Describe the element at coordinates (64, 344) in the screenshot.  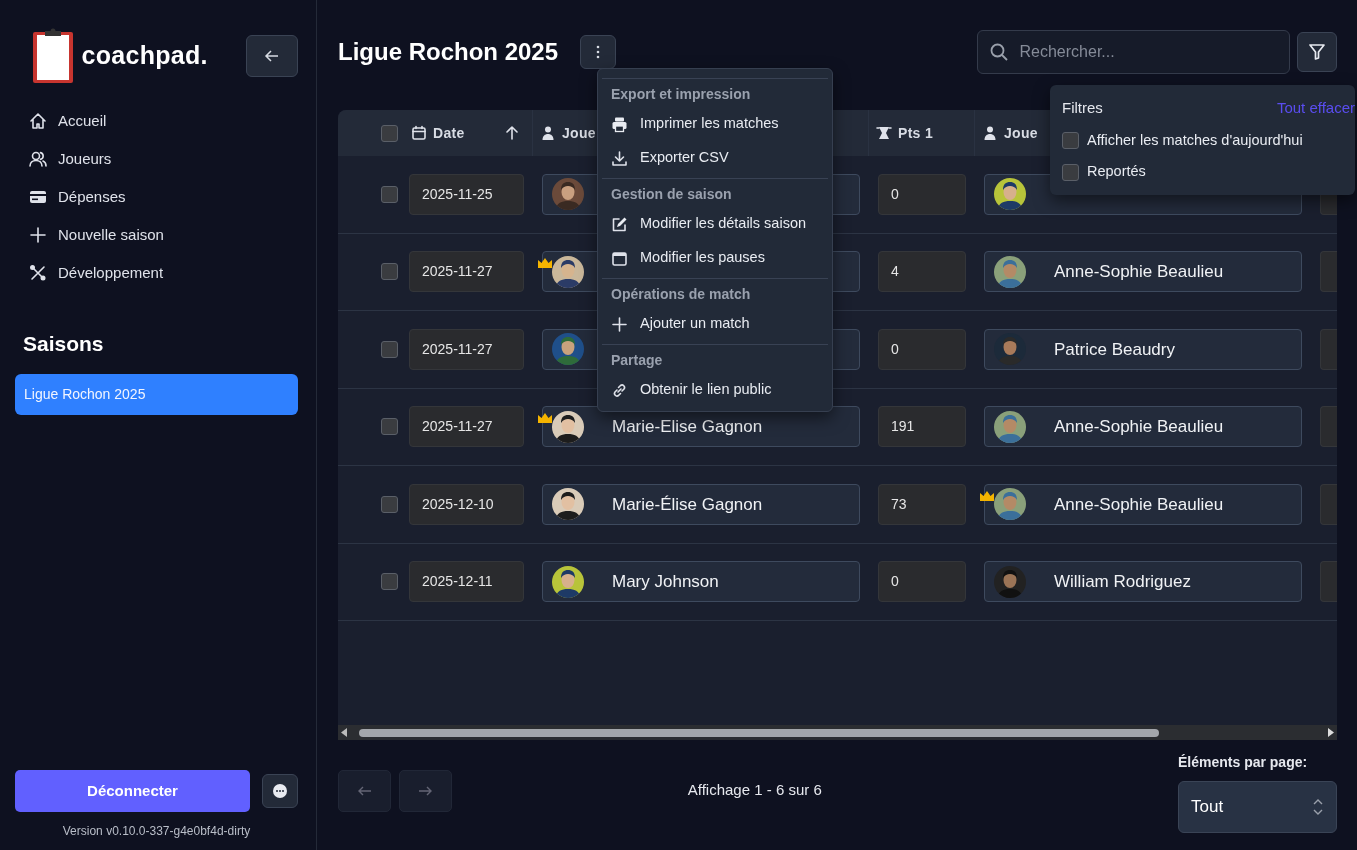
I see `section-heading: Saisons` at that location.